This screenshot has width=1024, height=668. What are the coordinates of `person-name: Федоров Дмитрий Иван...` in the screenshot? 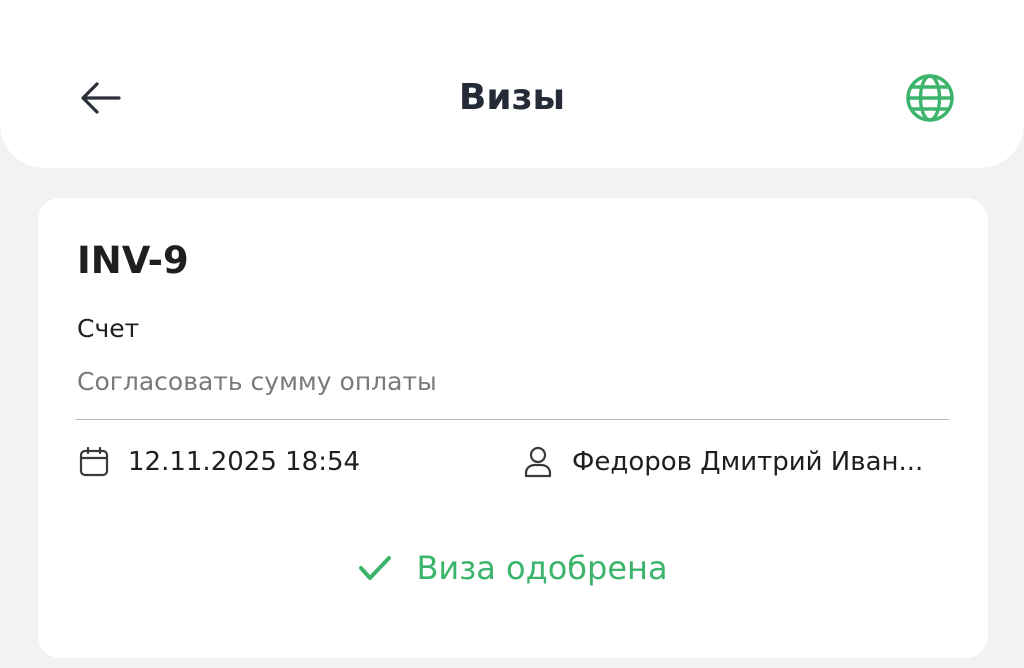 It's located at (748, 462).